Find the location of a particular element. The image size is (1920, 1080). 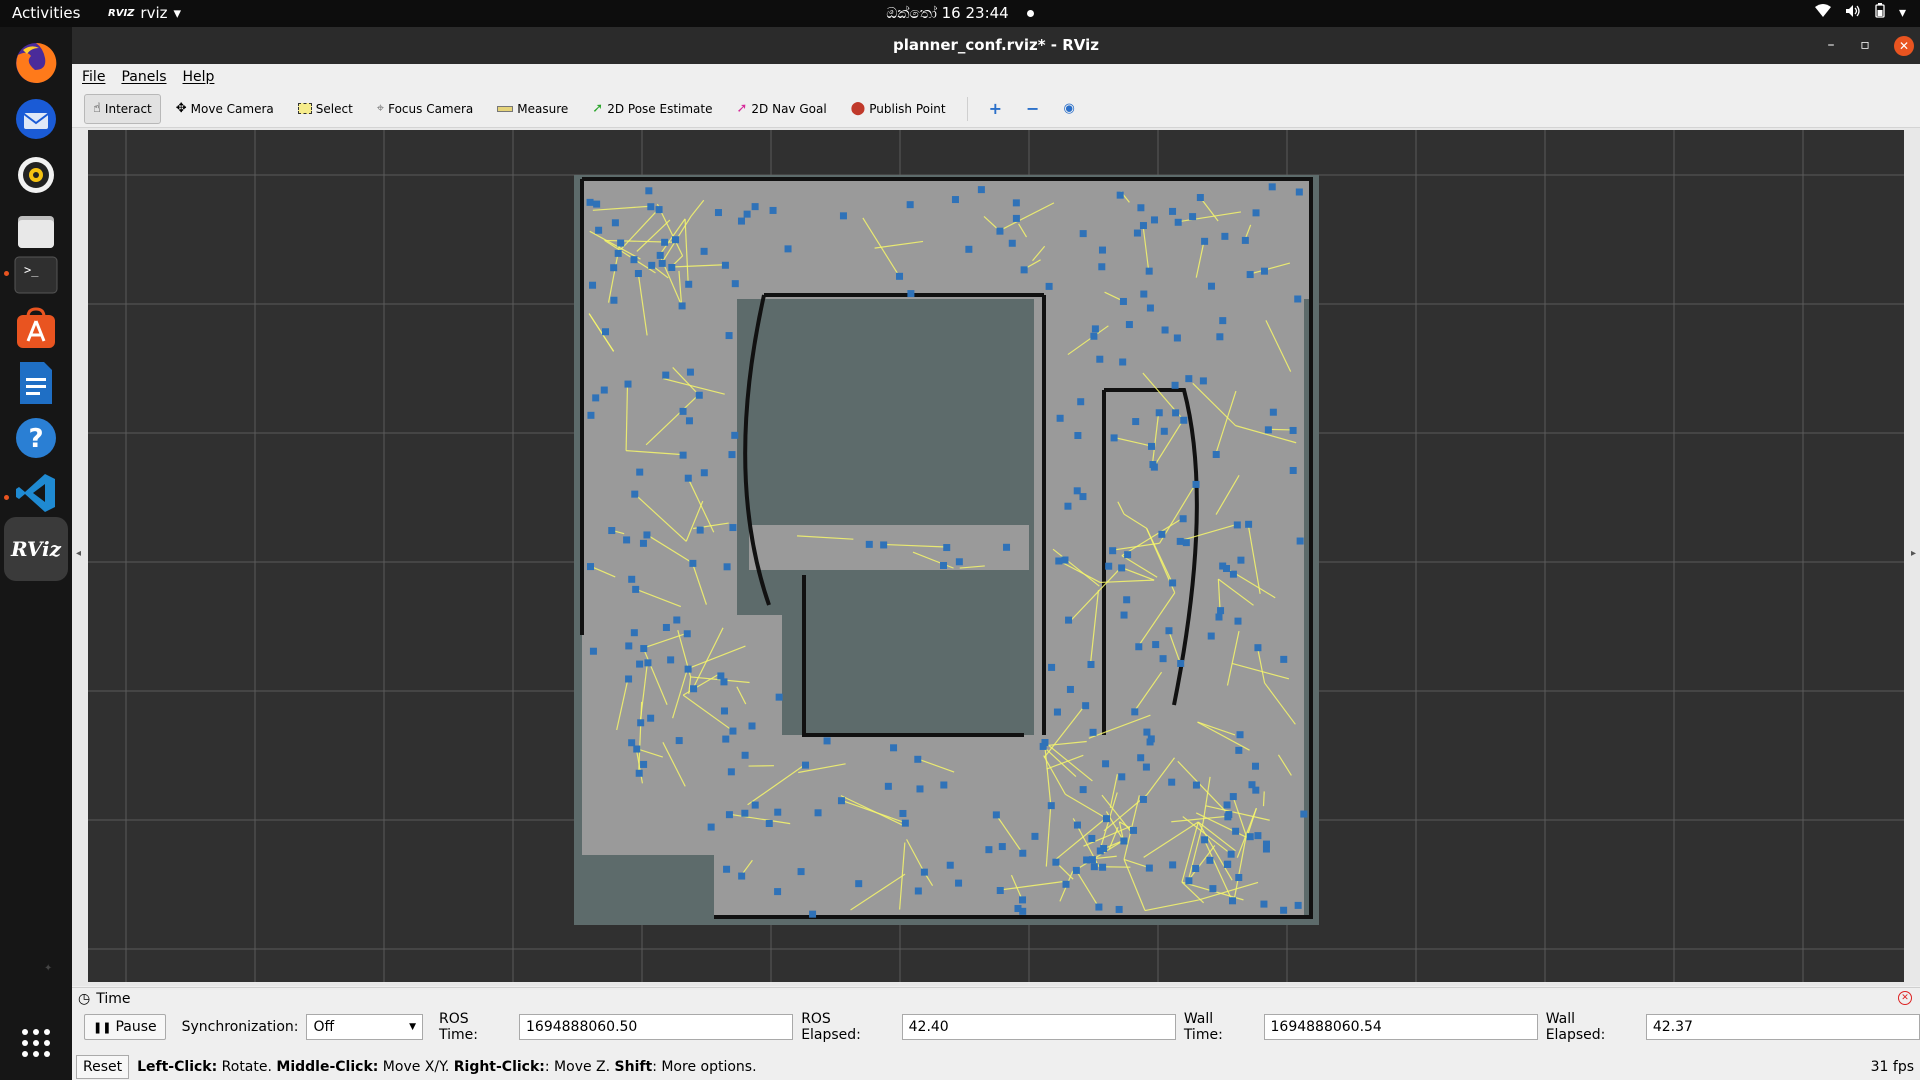

add-tool-button: + is located at coordinates (995, 109).